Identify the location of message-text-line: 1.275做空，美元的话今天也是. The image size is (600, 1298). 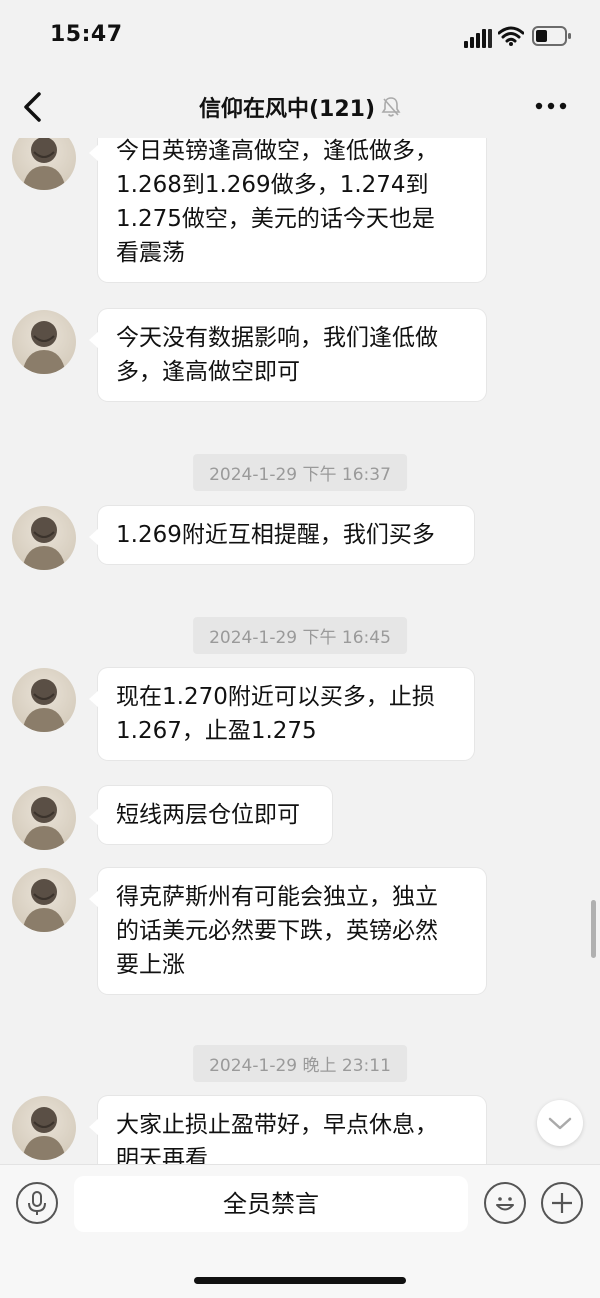
(275, 219).